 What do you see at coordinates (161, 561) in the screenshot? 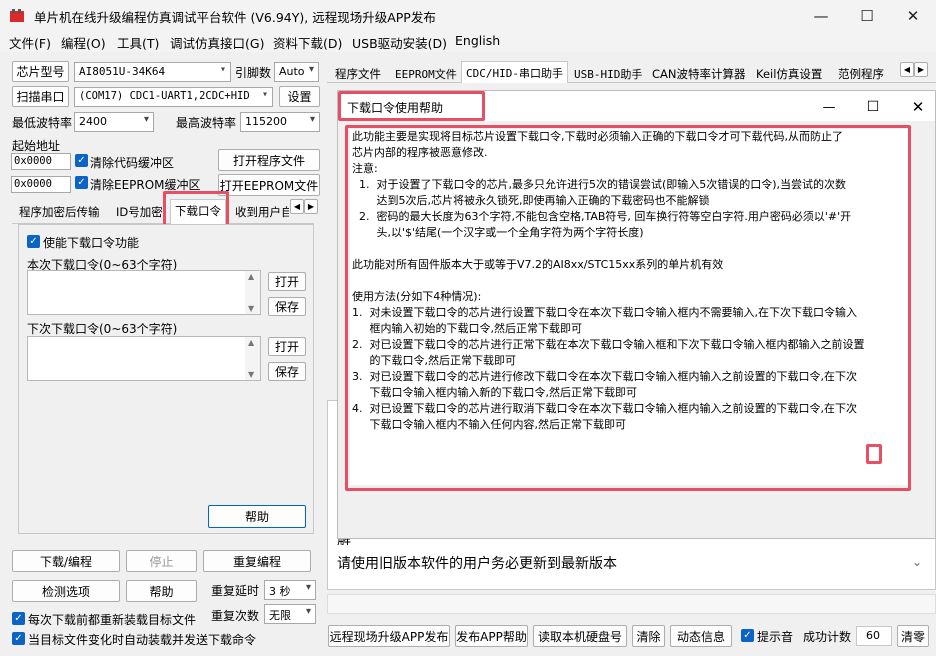
I see `stop-button: 停止` at bounding box center [161, 561].